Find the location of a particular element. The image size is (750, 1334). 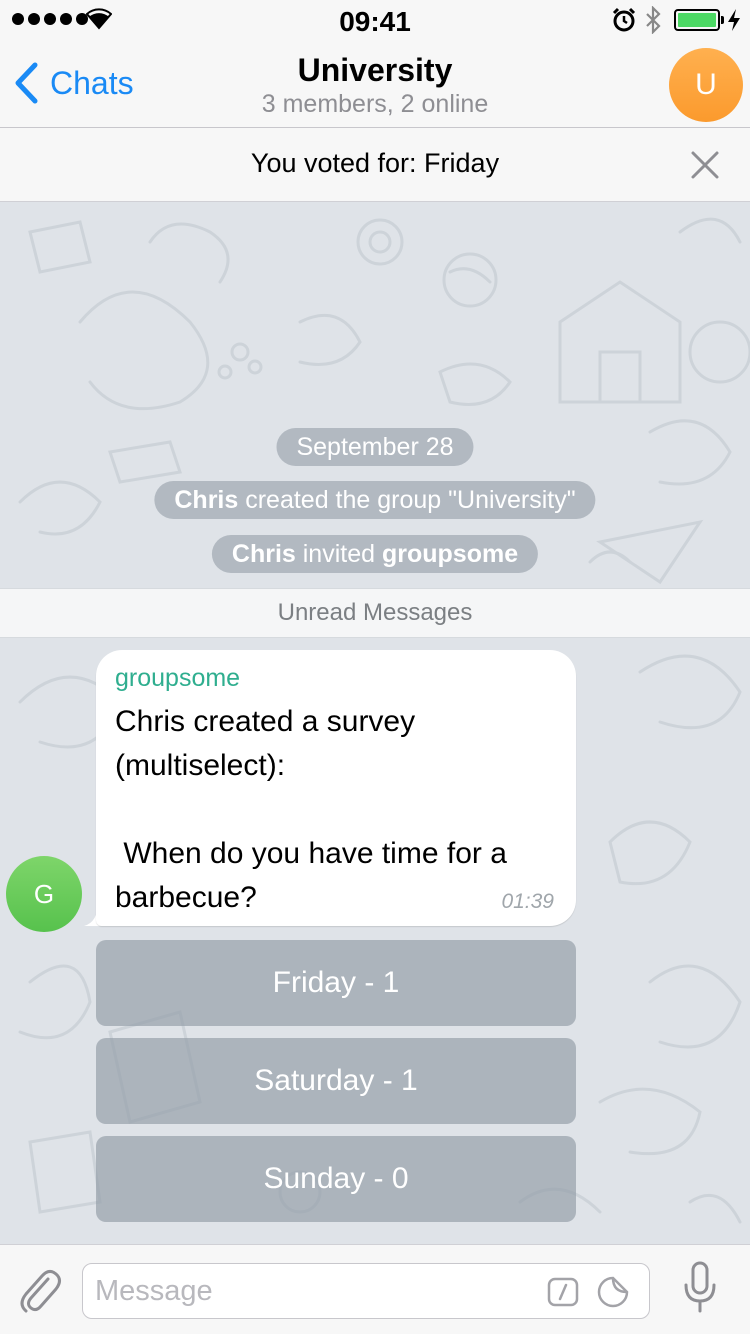

poll-option-sunday: Sunday - 0 is located at coordinates (336, 1179).